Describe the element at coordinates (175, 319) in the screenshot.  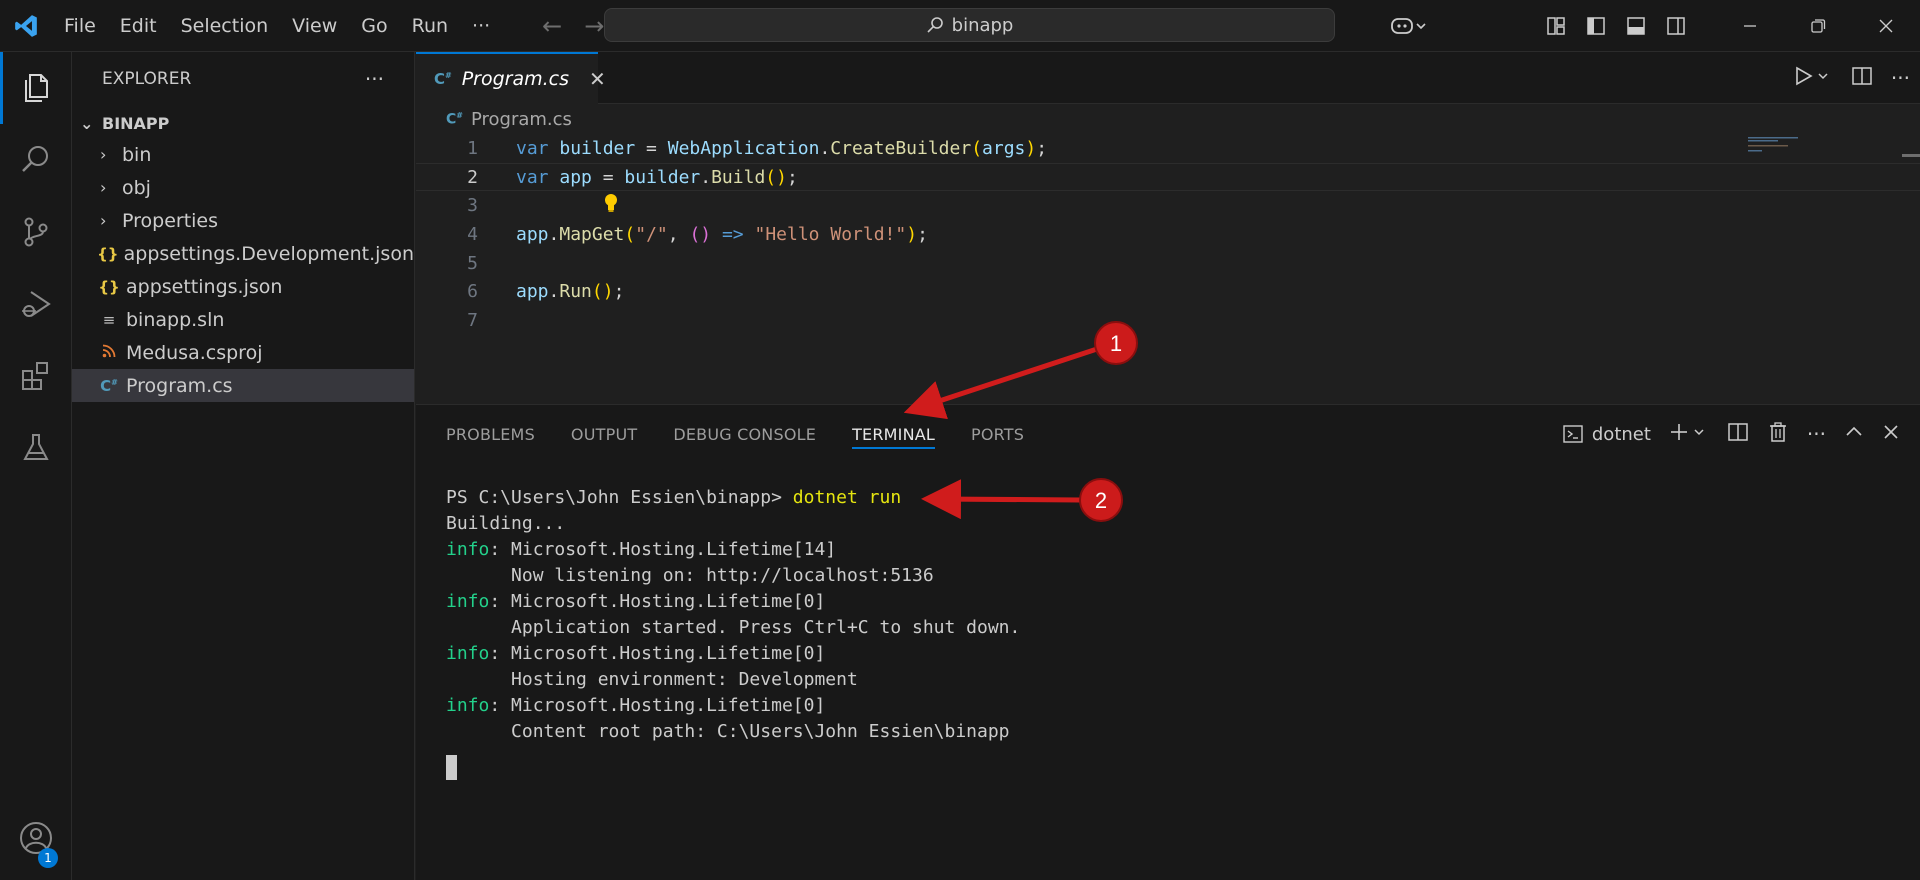
I see `tree-item-label: binapp.sln` at that location.